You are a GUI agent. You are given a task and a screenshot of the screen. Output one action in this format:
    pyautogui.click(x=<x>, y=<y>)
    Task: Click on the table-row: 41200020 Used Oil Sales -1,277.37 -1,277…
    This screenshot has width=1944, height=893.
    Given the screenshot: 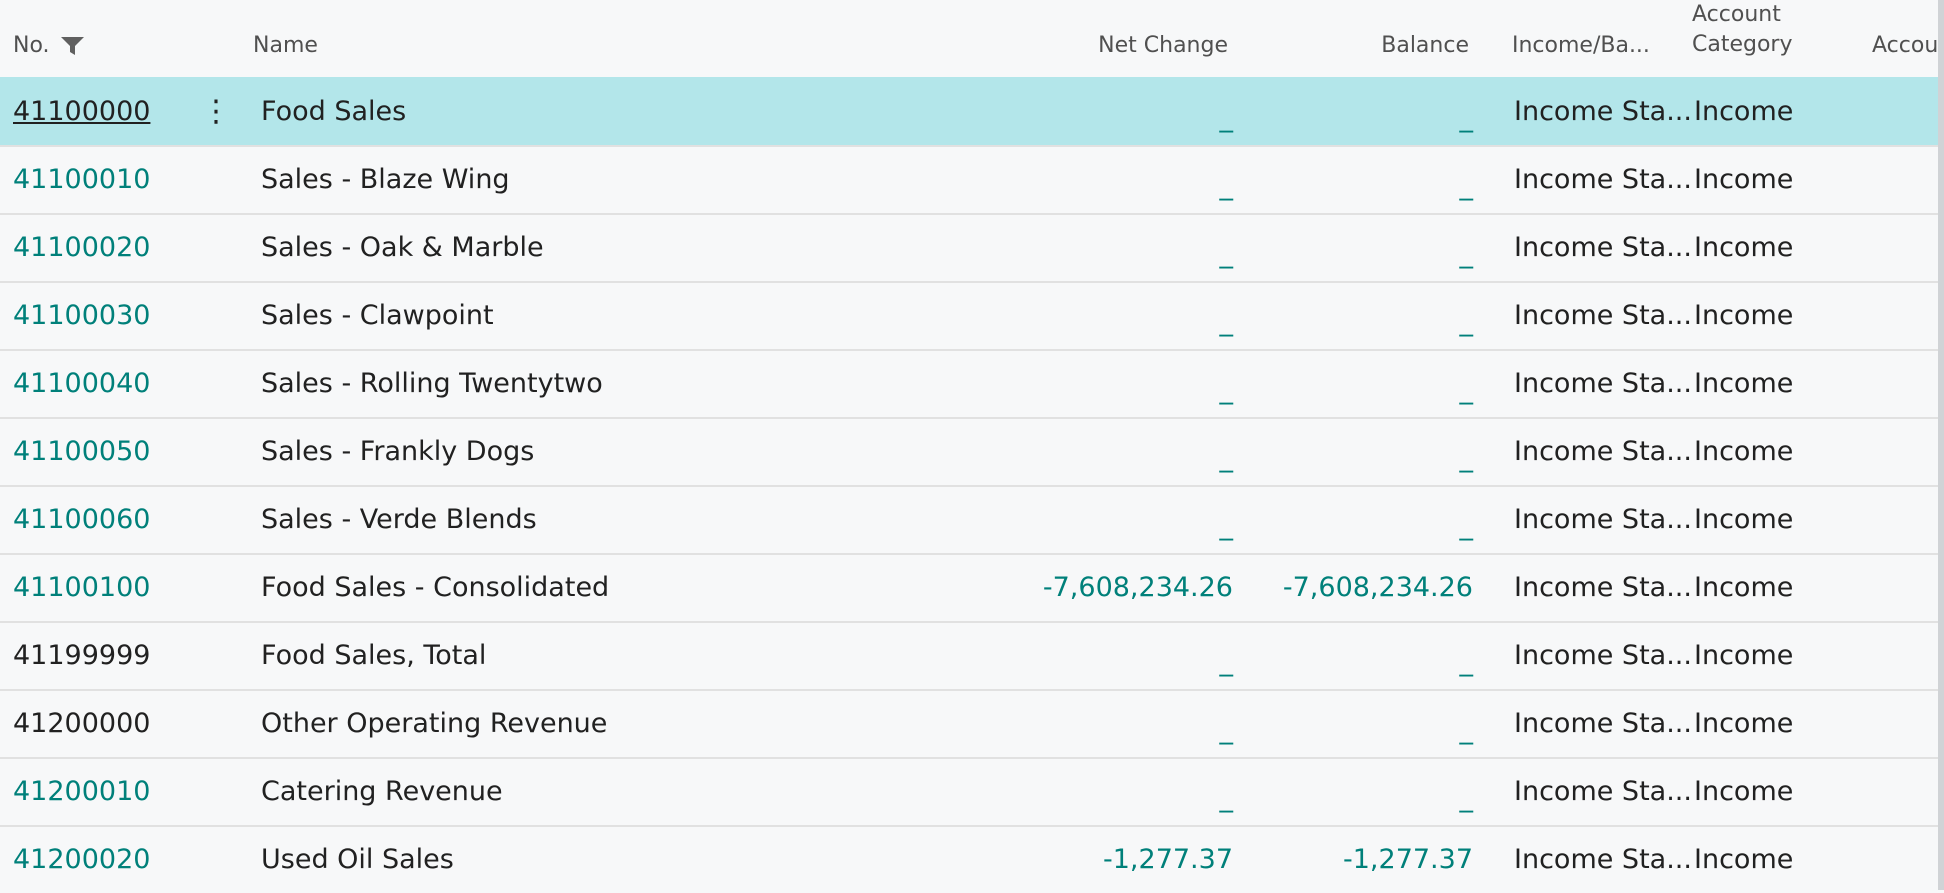 What is the action you would take?
    pyautogui.click(x=969, y=859)
    